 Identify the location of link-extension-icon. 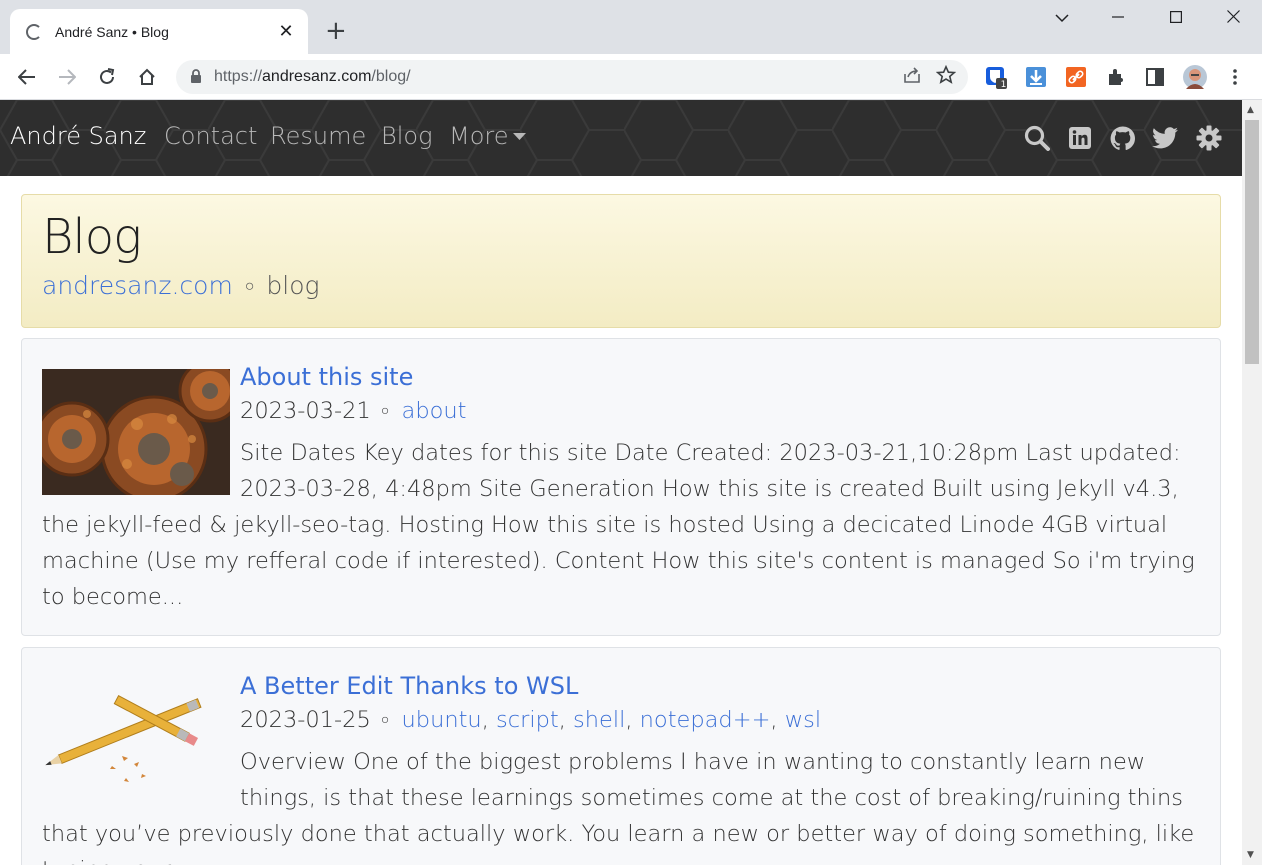
(1076, 77).